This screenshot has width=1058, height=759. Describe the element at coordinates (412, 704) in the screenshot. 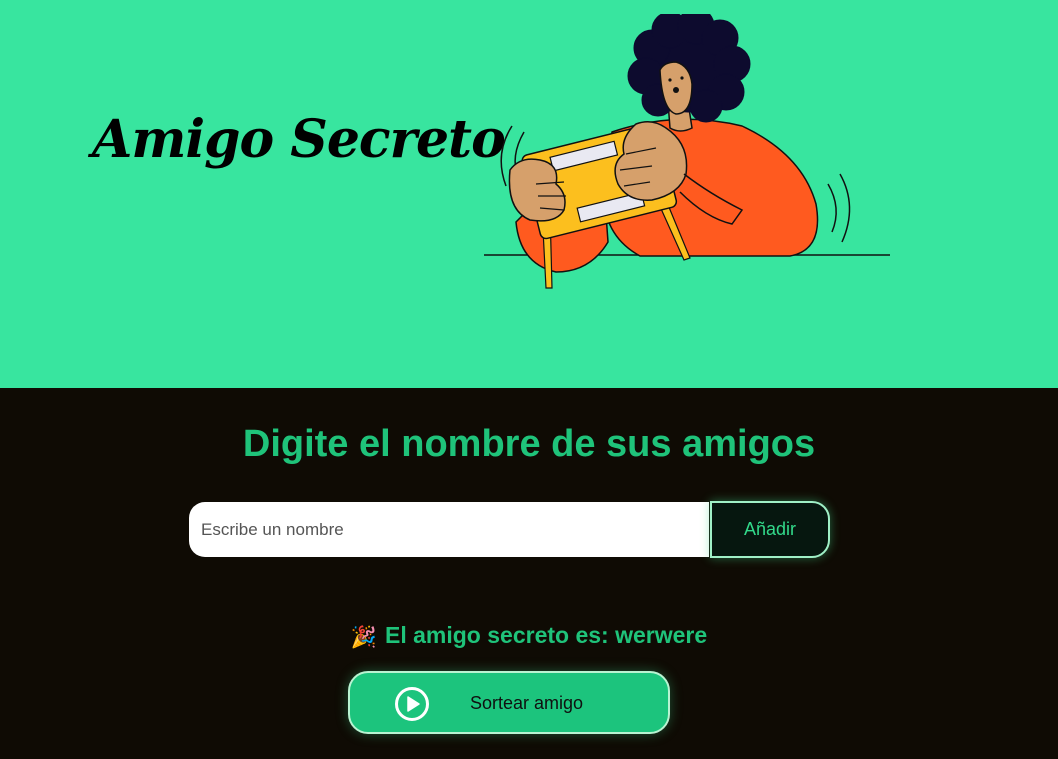

I see `play-circle-icon` at that location.